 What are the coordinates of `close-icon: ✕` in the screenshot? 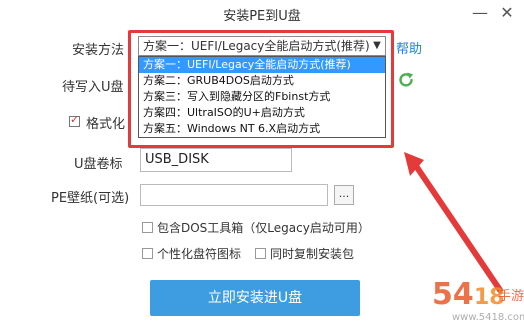 It's located at (507, 13).